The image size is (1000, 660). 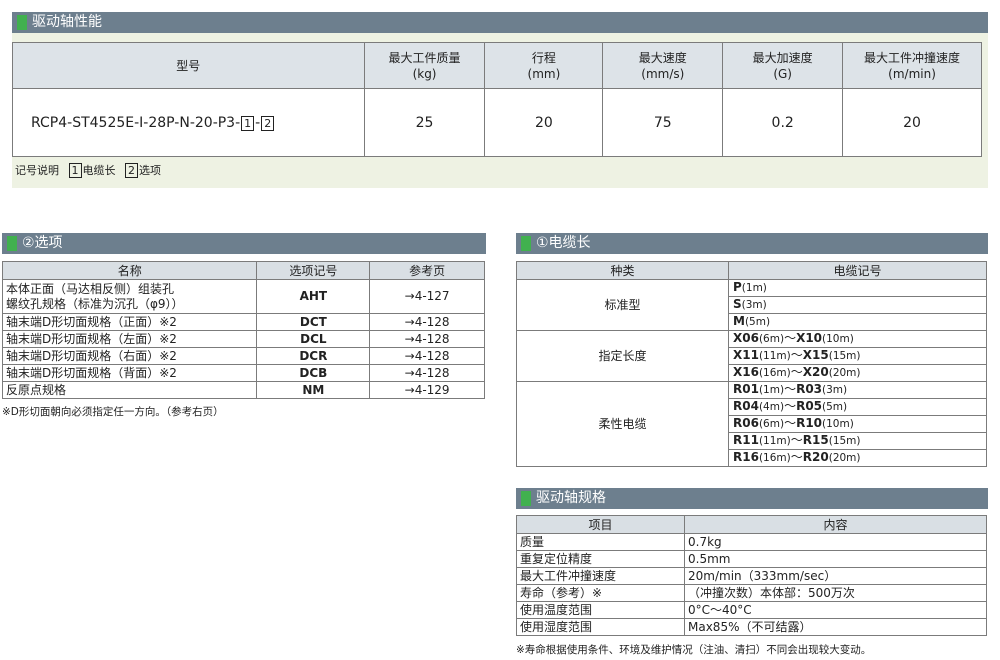 I want to click on table-row: 寿命（参考）※ （冲撞次数）本体部：500万次, so click(x=751, y=593).